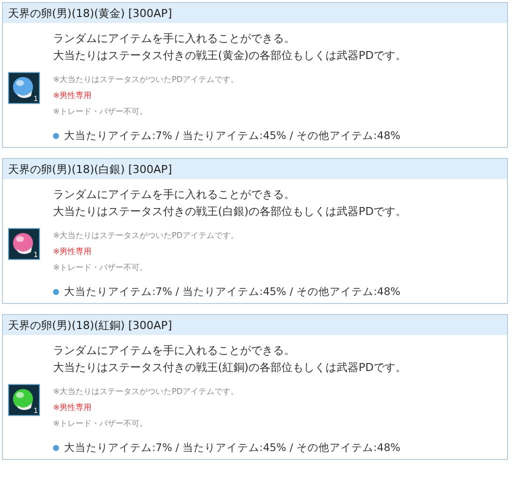 The height and width of the screenshot is (478, 512). Describe the element at coordinates (255, 325) in the screenshot. I see `item-title: 天界の卵(男)(18)(紅銅) [300AP]` at that location.